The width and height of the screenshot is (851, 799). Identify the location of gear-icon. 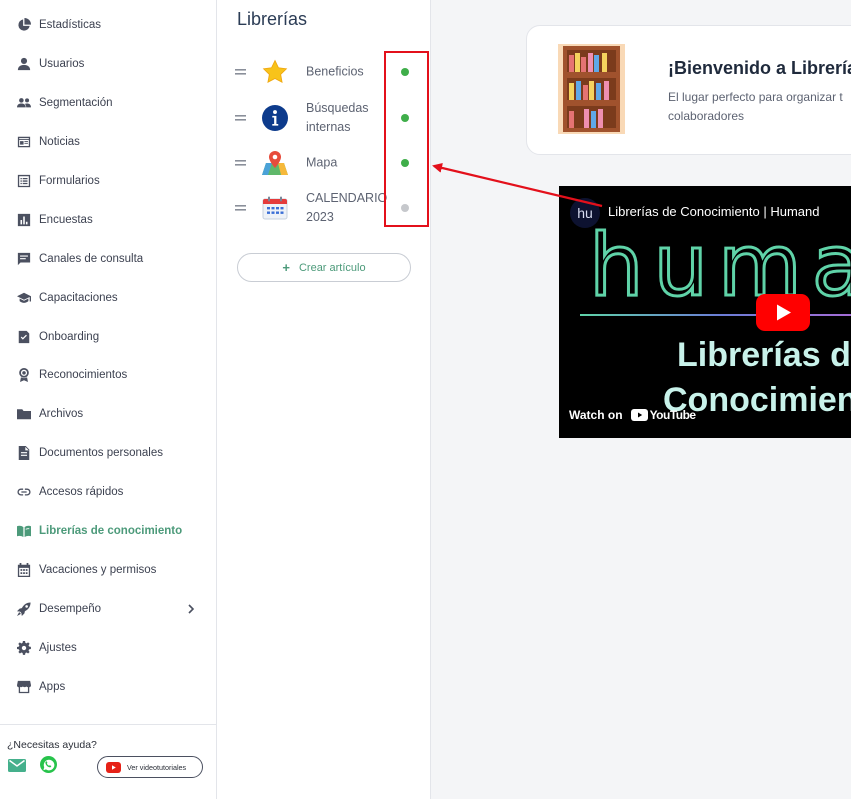
(24, 647).